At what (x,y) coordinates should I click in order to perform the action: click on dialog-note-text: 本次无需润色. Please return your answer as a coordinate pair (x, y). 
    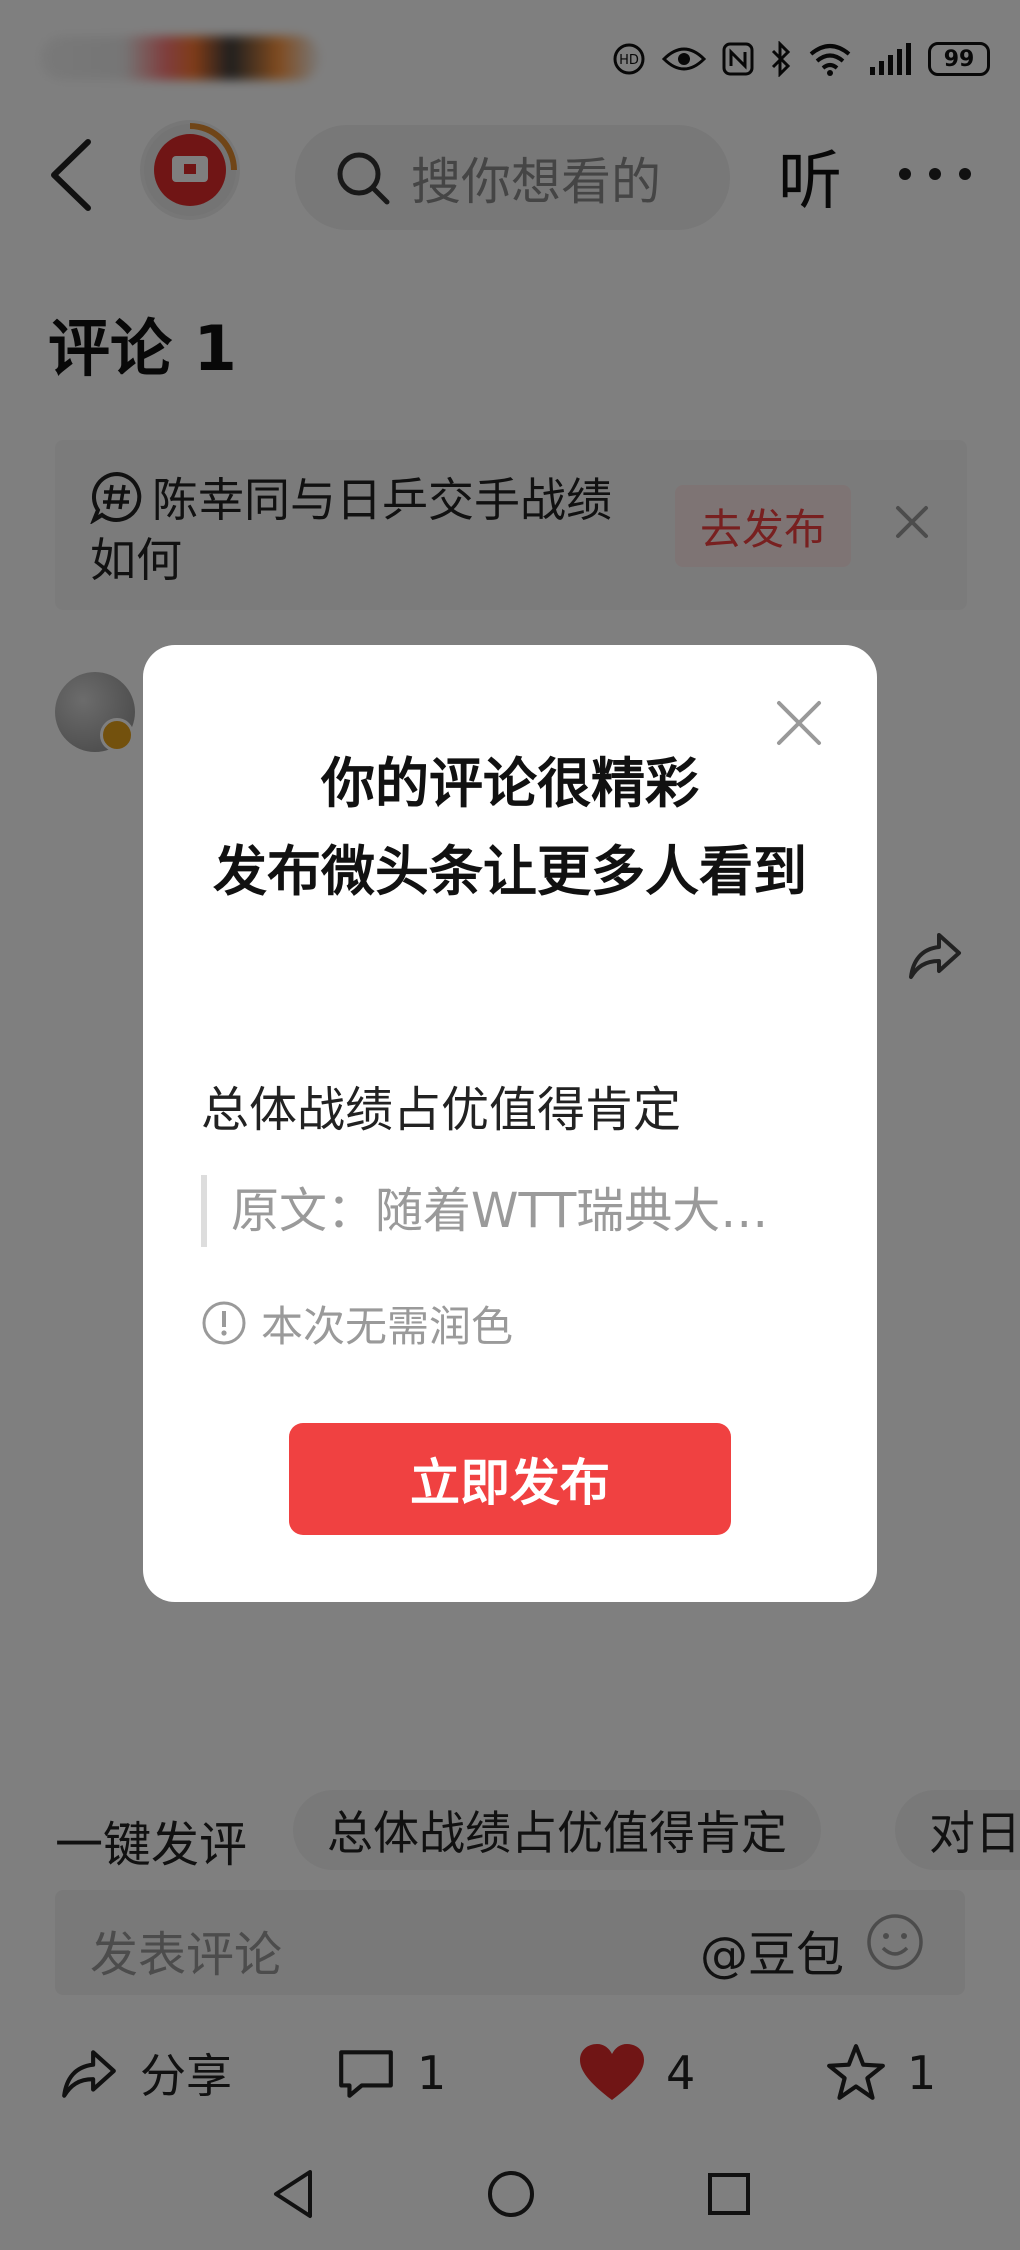
    Looking at the image, I should click on (387, 1326).